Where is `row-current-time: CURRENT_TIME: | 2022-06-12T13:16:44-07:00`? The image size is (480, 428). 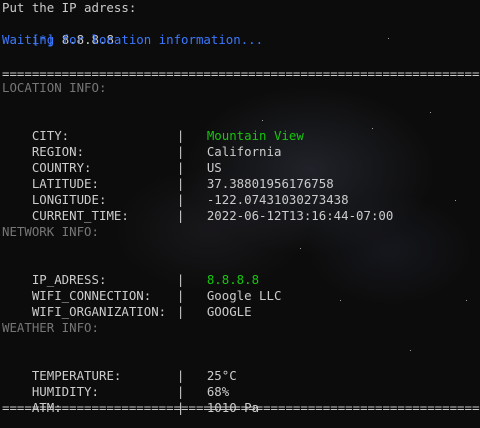 row-current-time: CURRENT_TIME: | 2022-06-12T13:16:44-07:00 is located at coordinates (198, 207).